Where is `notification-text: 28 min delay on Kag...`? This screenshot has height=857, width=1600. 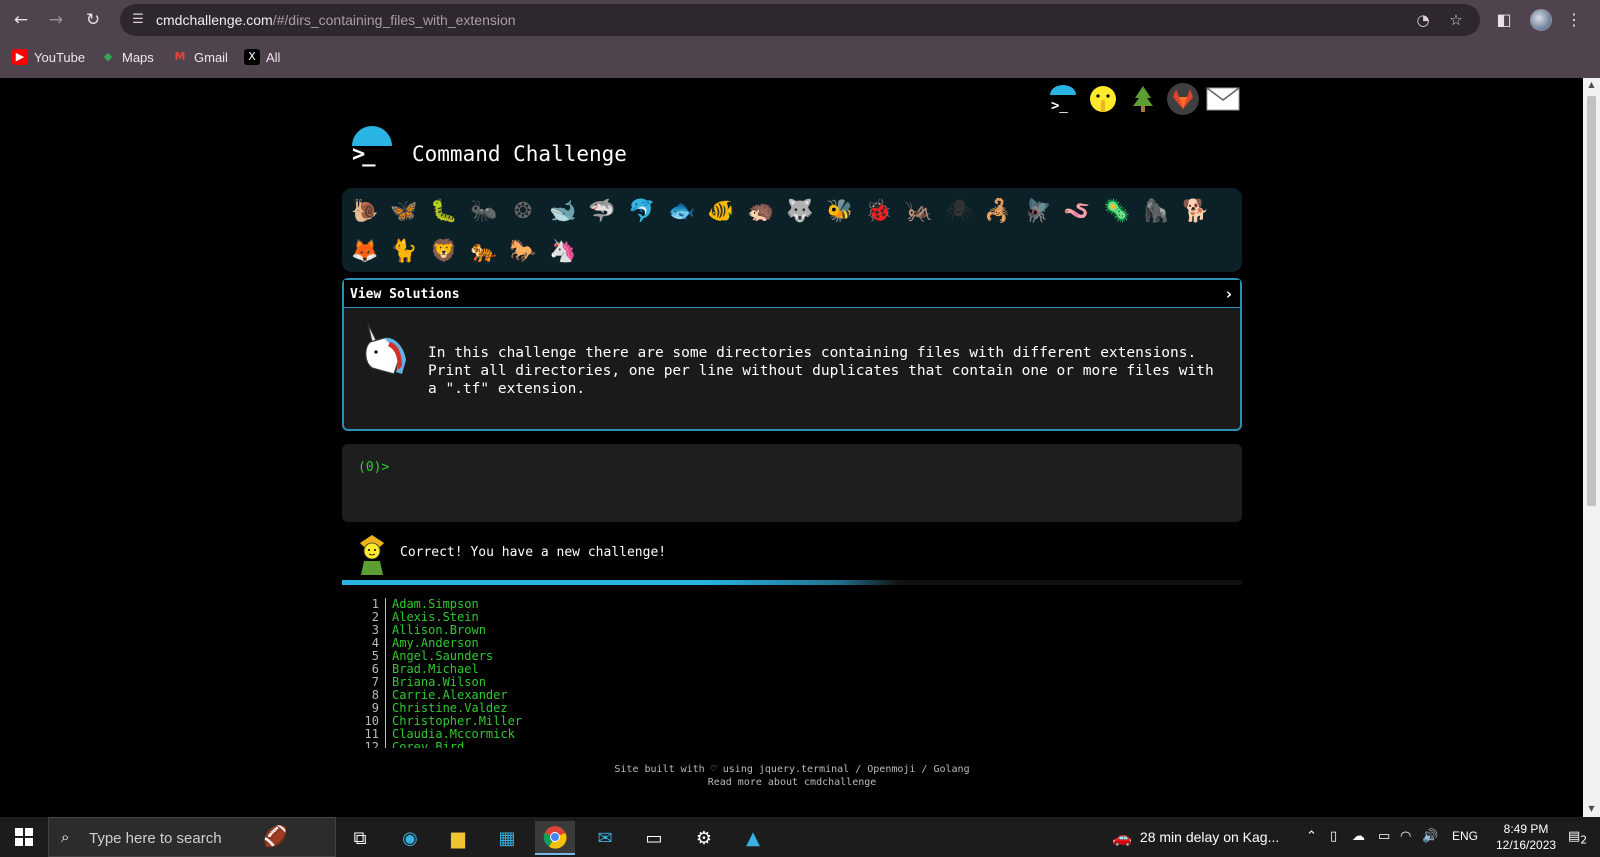
notification-text: 28 min delay on Kag... is located at coordinates (1209, 837).